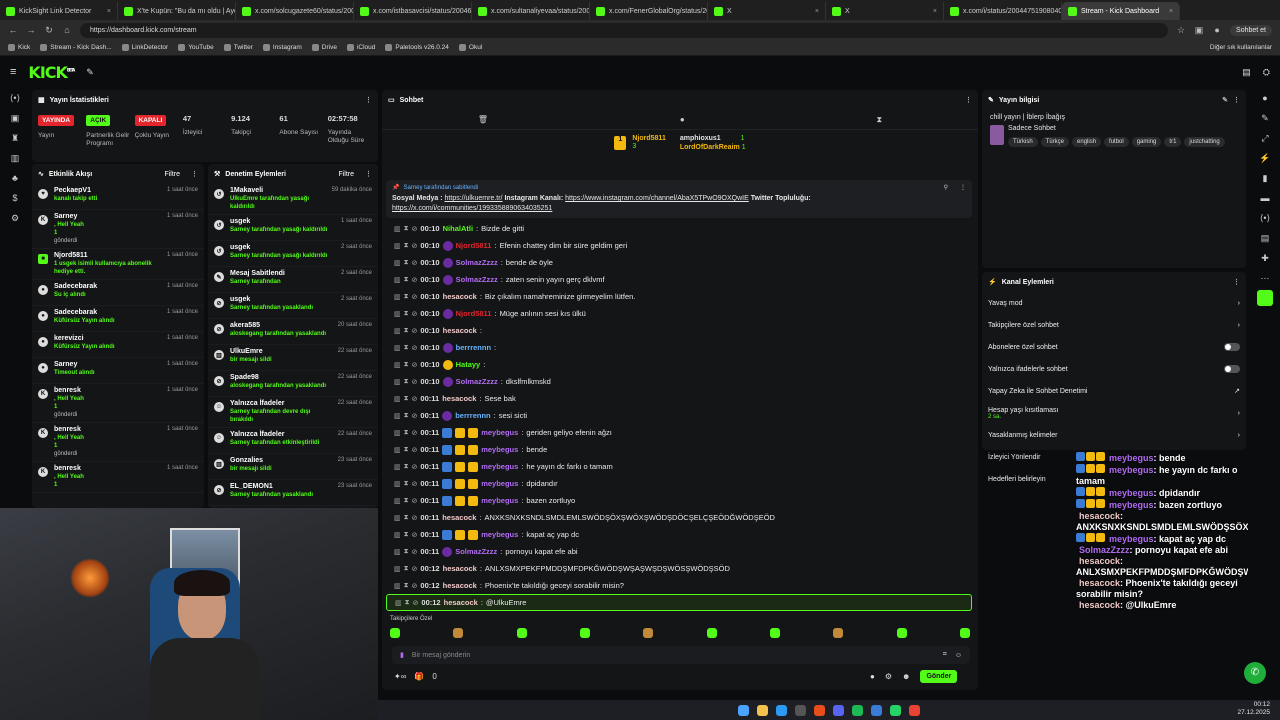 The image size is (1280, 720). What do you see at coordinates (15, 198) in the screenshot?
I see `money-icon: $` at bounding box center [15, 198].